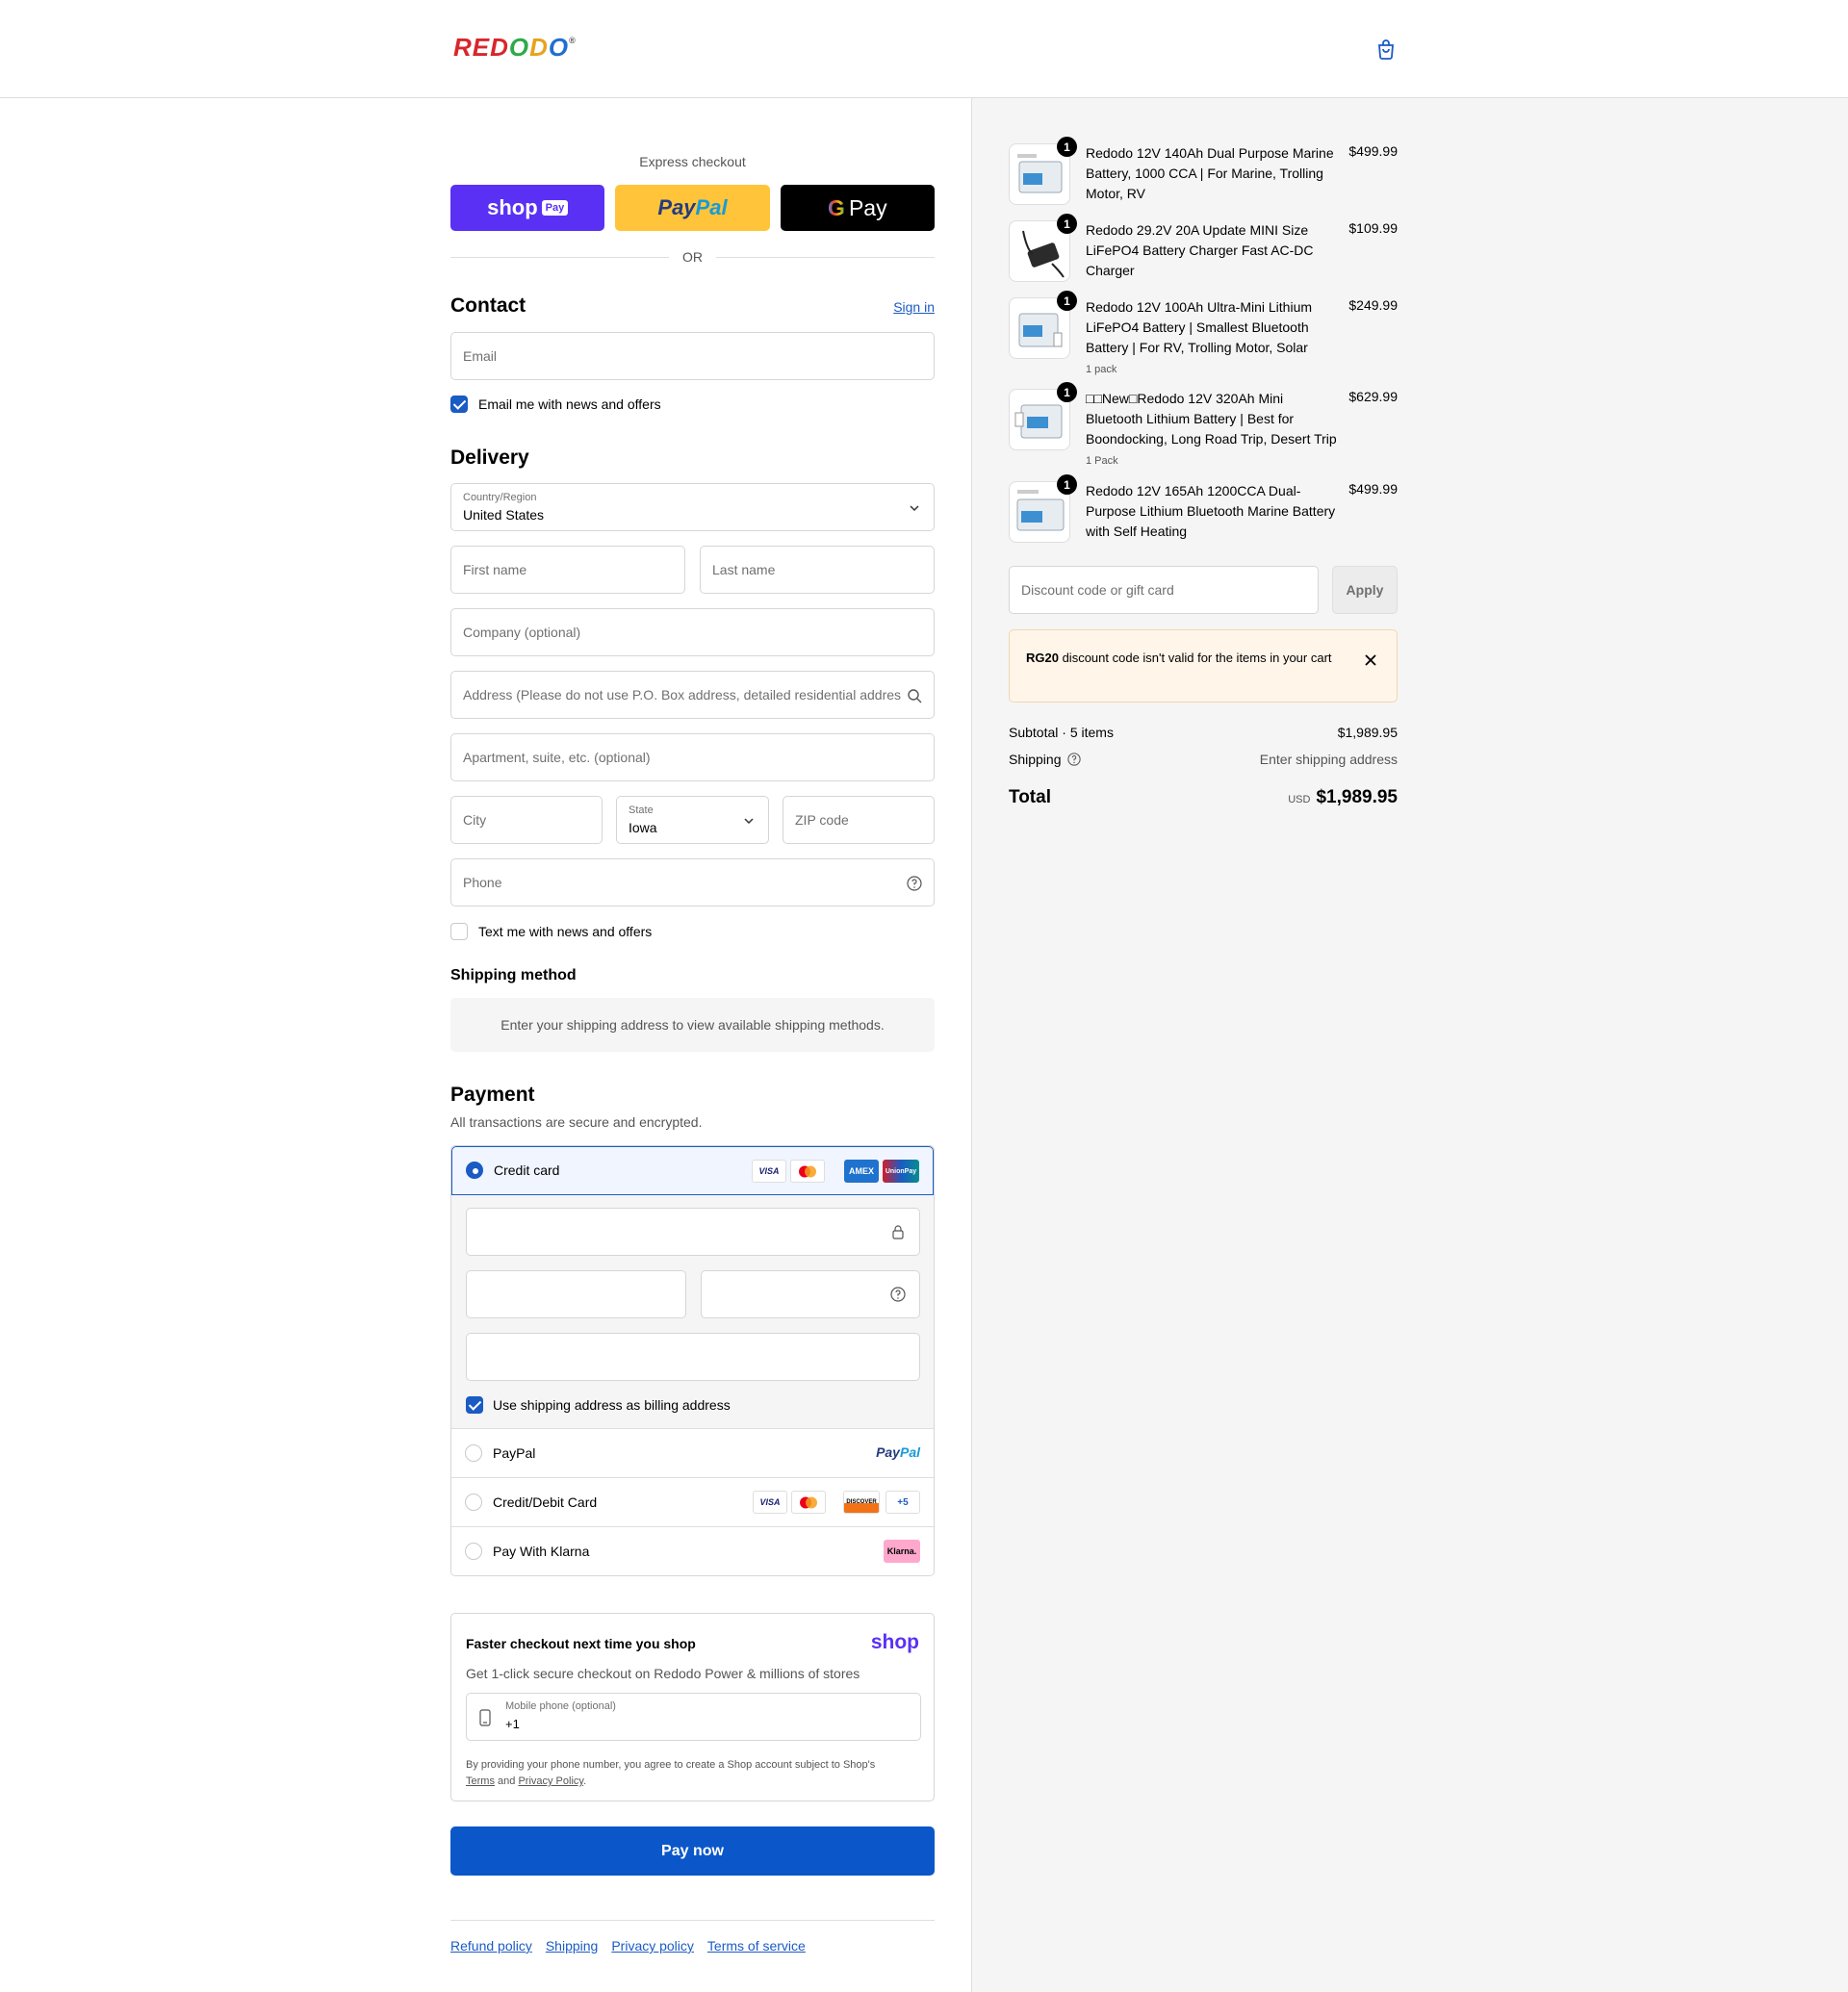  I want to click on apply-discount-button: Apply, so click(1365, 590).